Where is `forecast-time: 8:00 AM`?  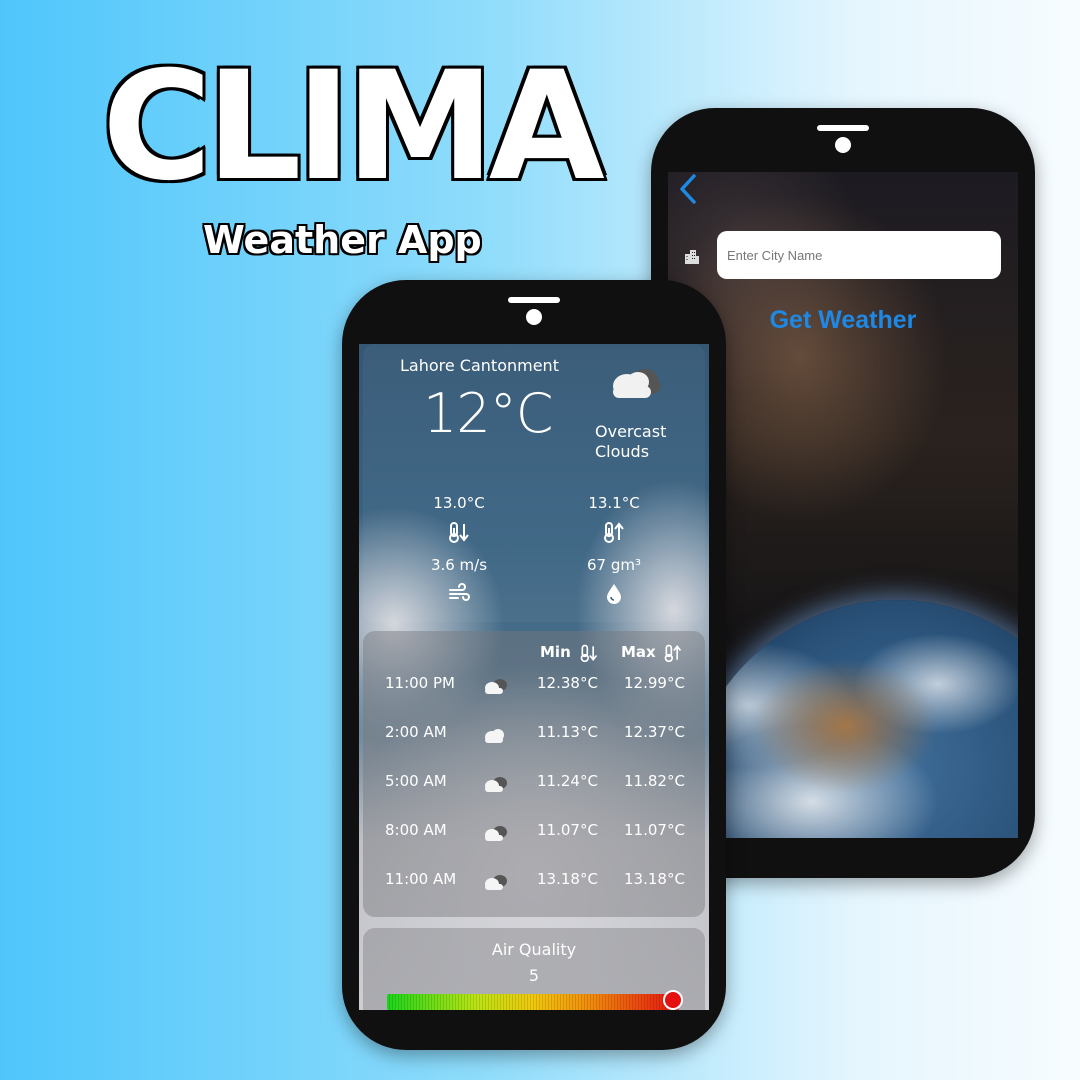 forecast-time: 8:00 AM is located at coordinates (416, 830).